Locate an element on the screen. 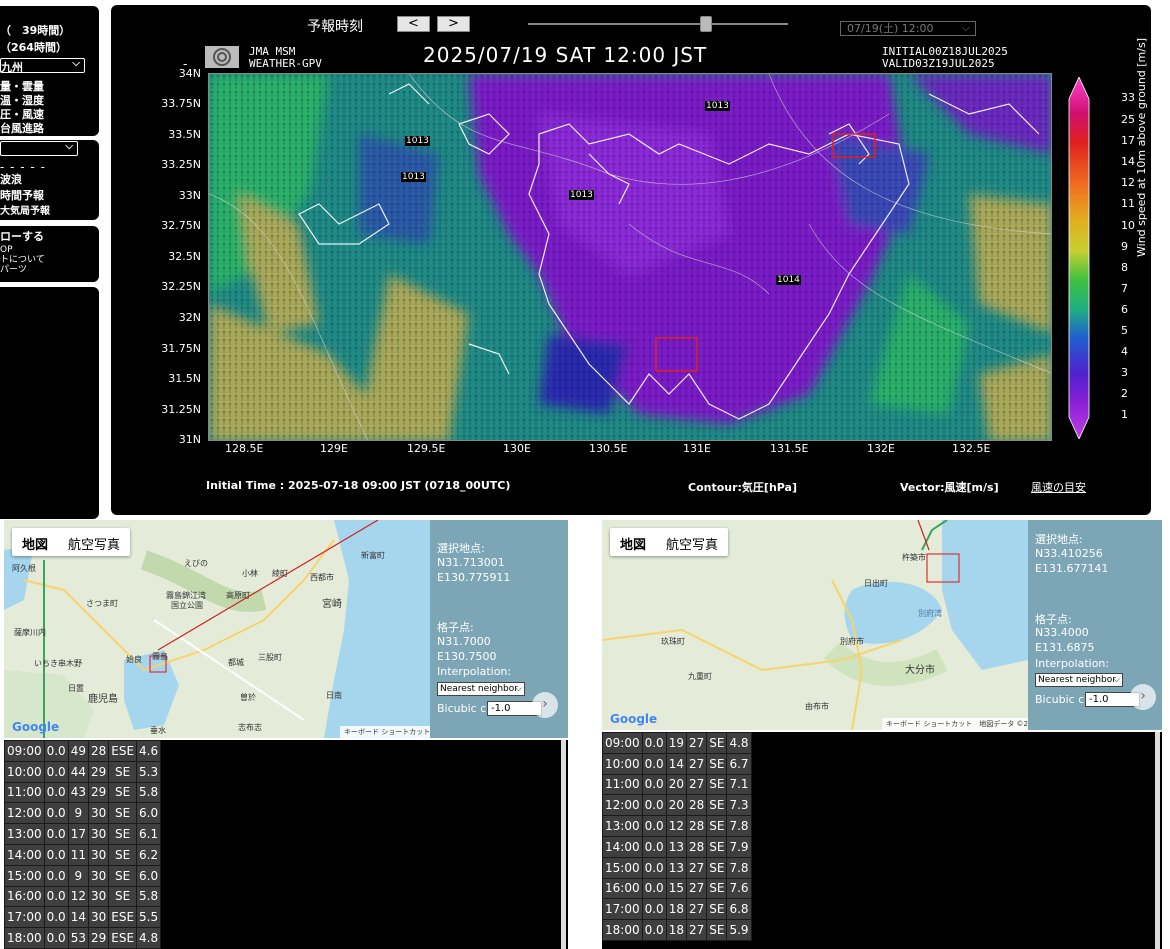 This screenshot has height=949, width=1170. next-time-button: > is located at coordinates (453, 24).